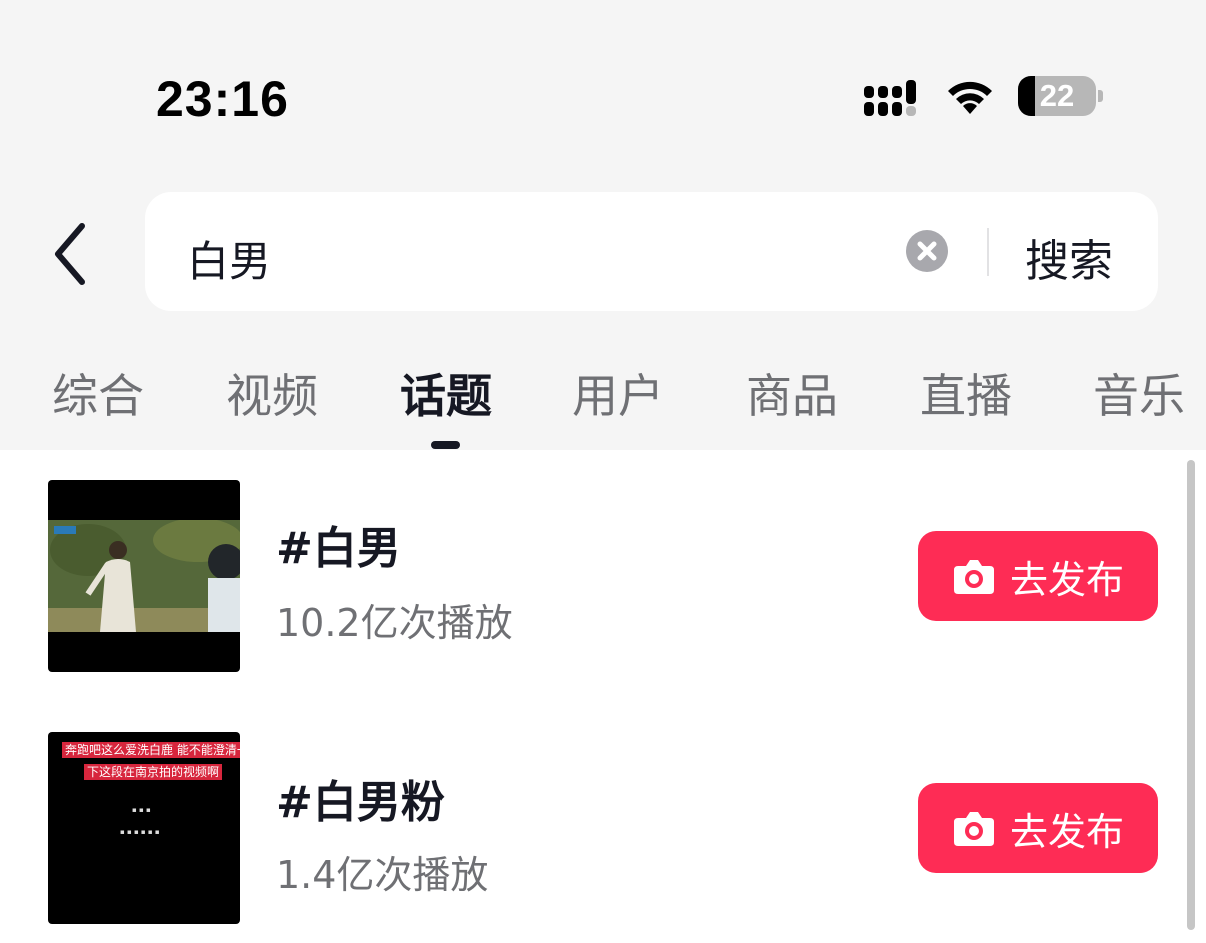 Image resolution: width=1206 pixels, height=943 pixels. I want to click on tab-music: 音乐, so click(1139, 393).